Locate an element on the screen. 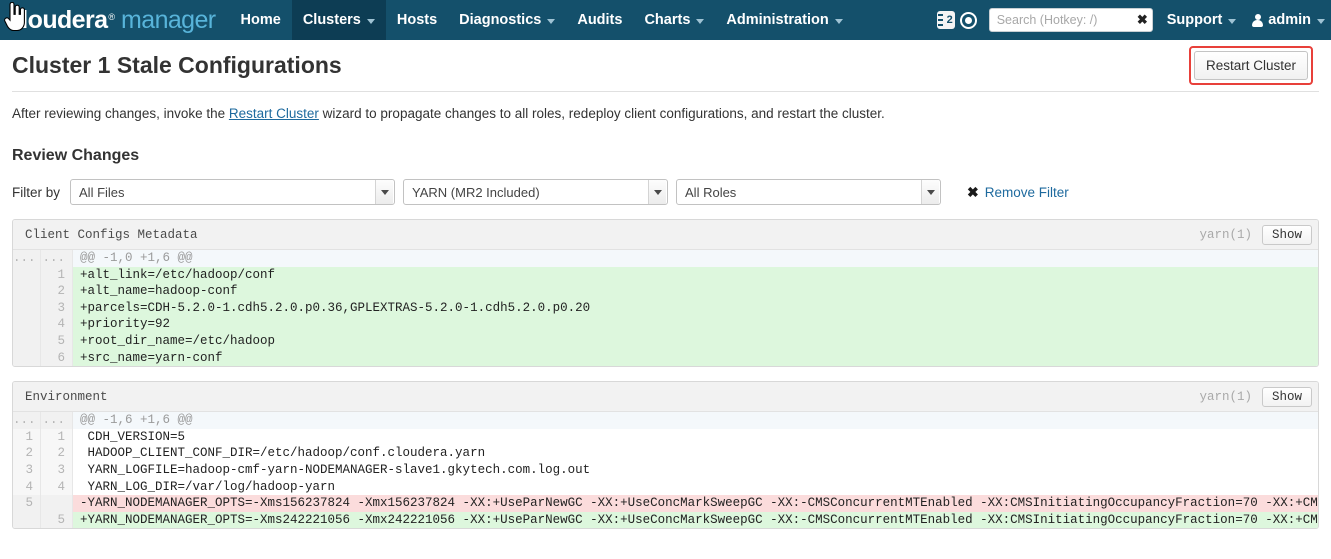  diff-row: ... ... @@ -1,6 +1,6 @@ is located at coordinates (665, 420).